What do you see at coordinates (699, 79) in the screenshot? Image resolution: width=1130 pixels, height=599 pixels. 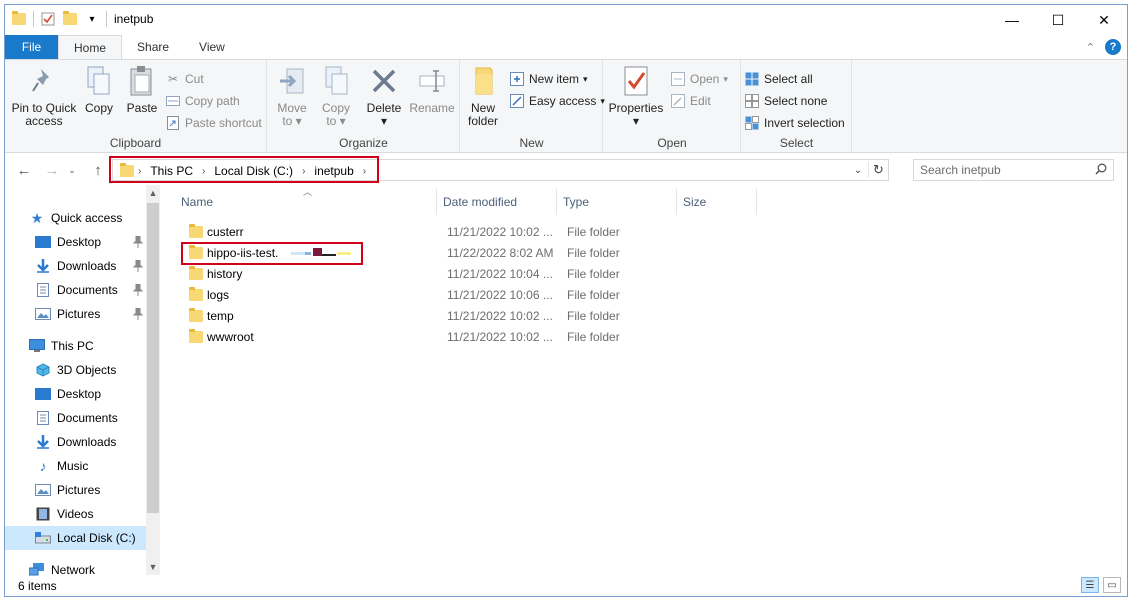 I see `open-button: Open ▾` at bounding box center [699, 79].